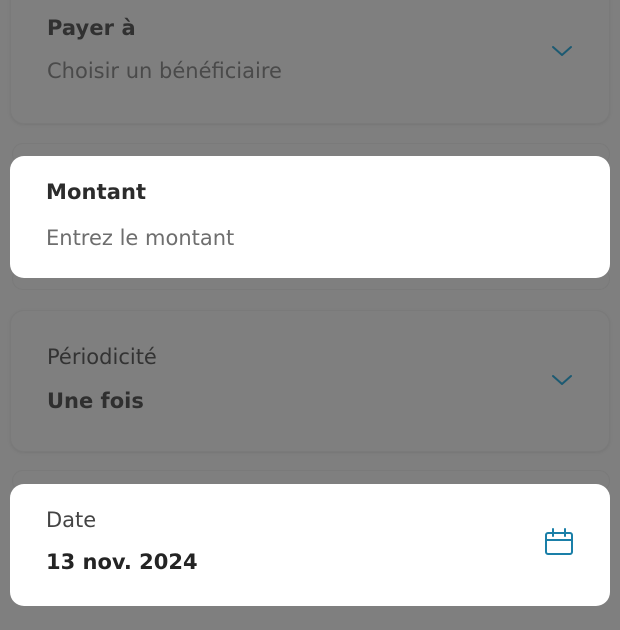 The image size is (620, 630). I want to click on amount-label: Montant, so click(96, 192).